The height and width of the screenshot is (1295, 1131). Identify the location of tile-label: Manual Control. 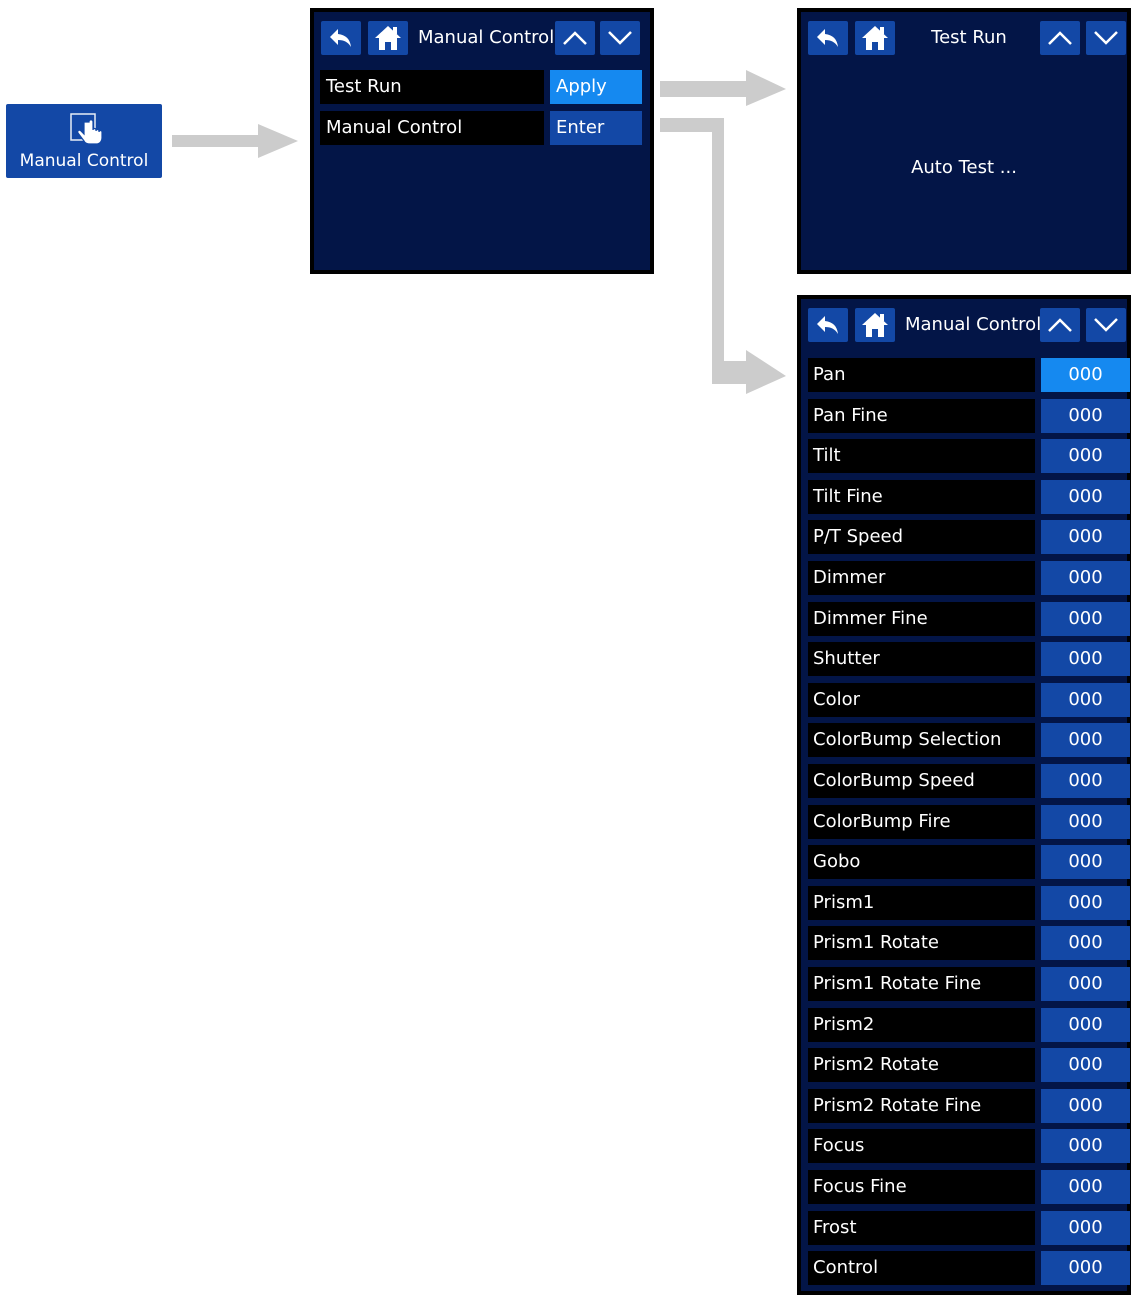
(84, 161).